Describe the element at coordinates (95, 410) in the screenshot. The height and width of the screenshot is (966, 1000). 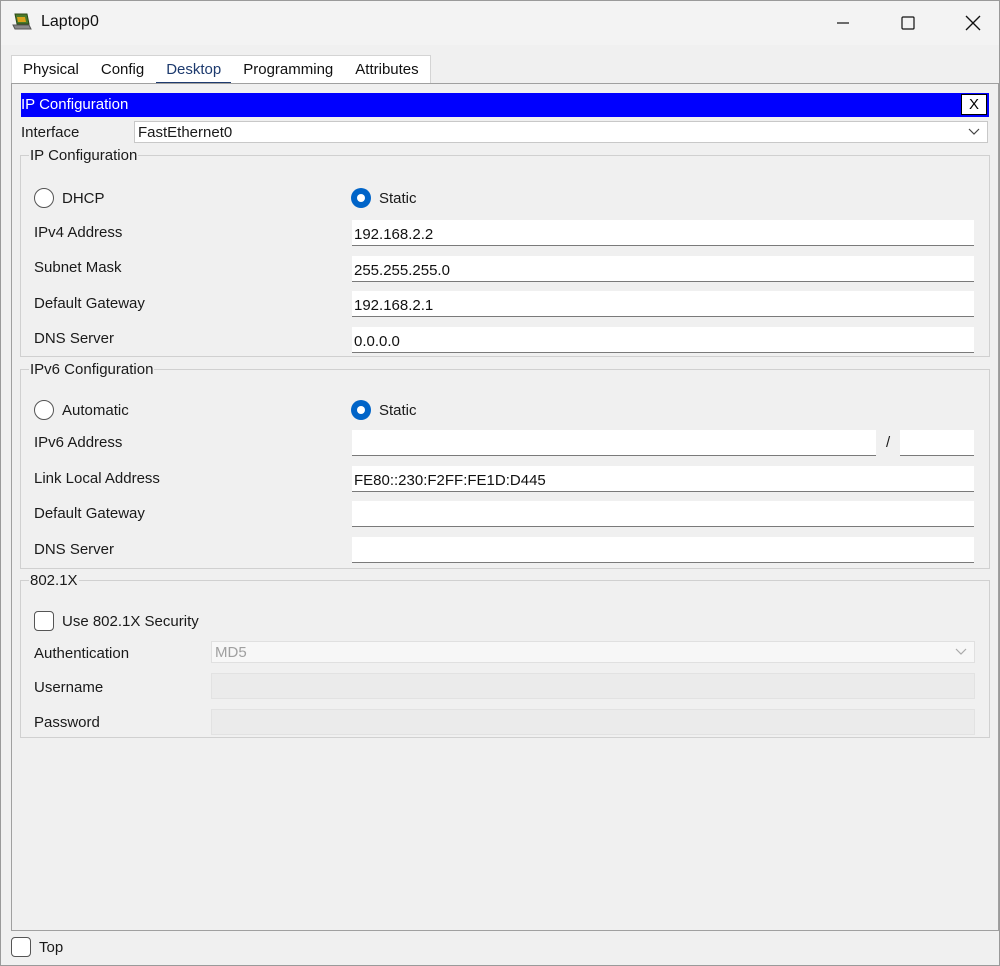
I see `ipv6-automatic-label: Automatic` at that location.